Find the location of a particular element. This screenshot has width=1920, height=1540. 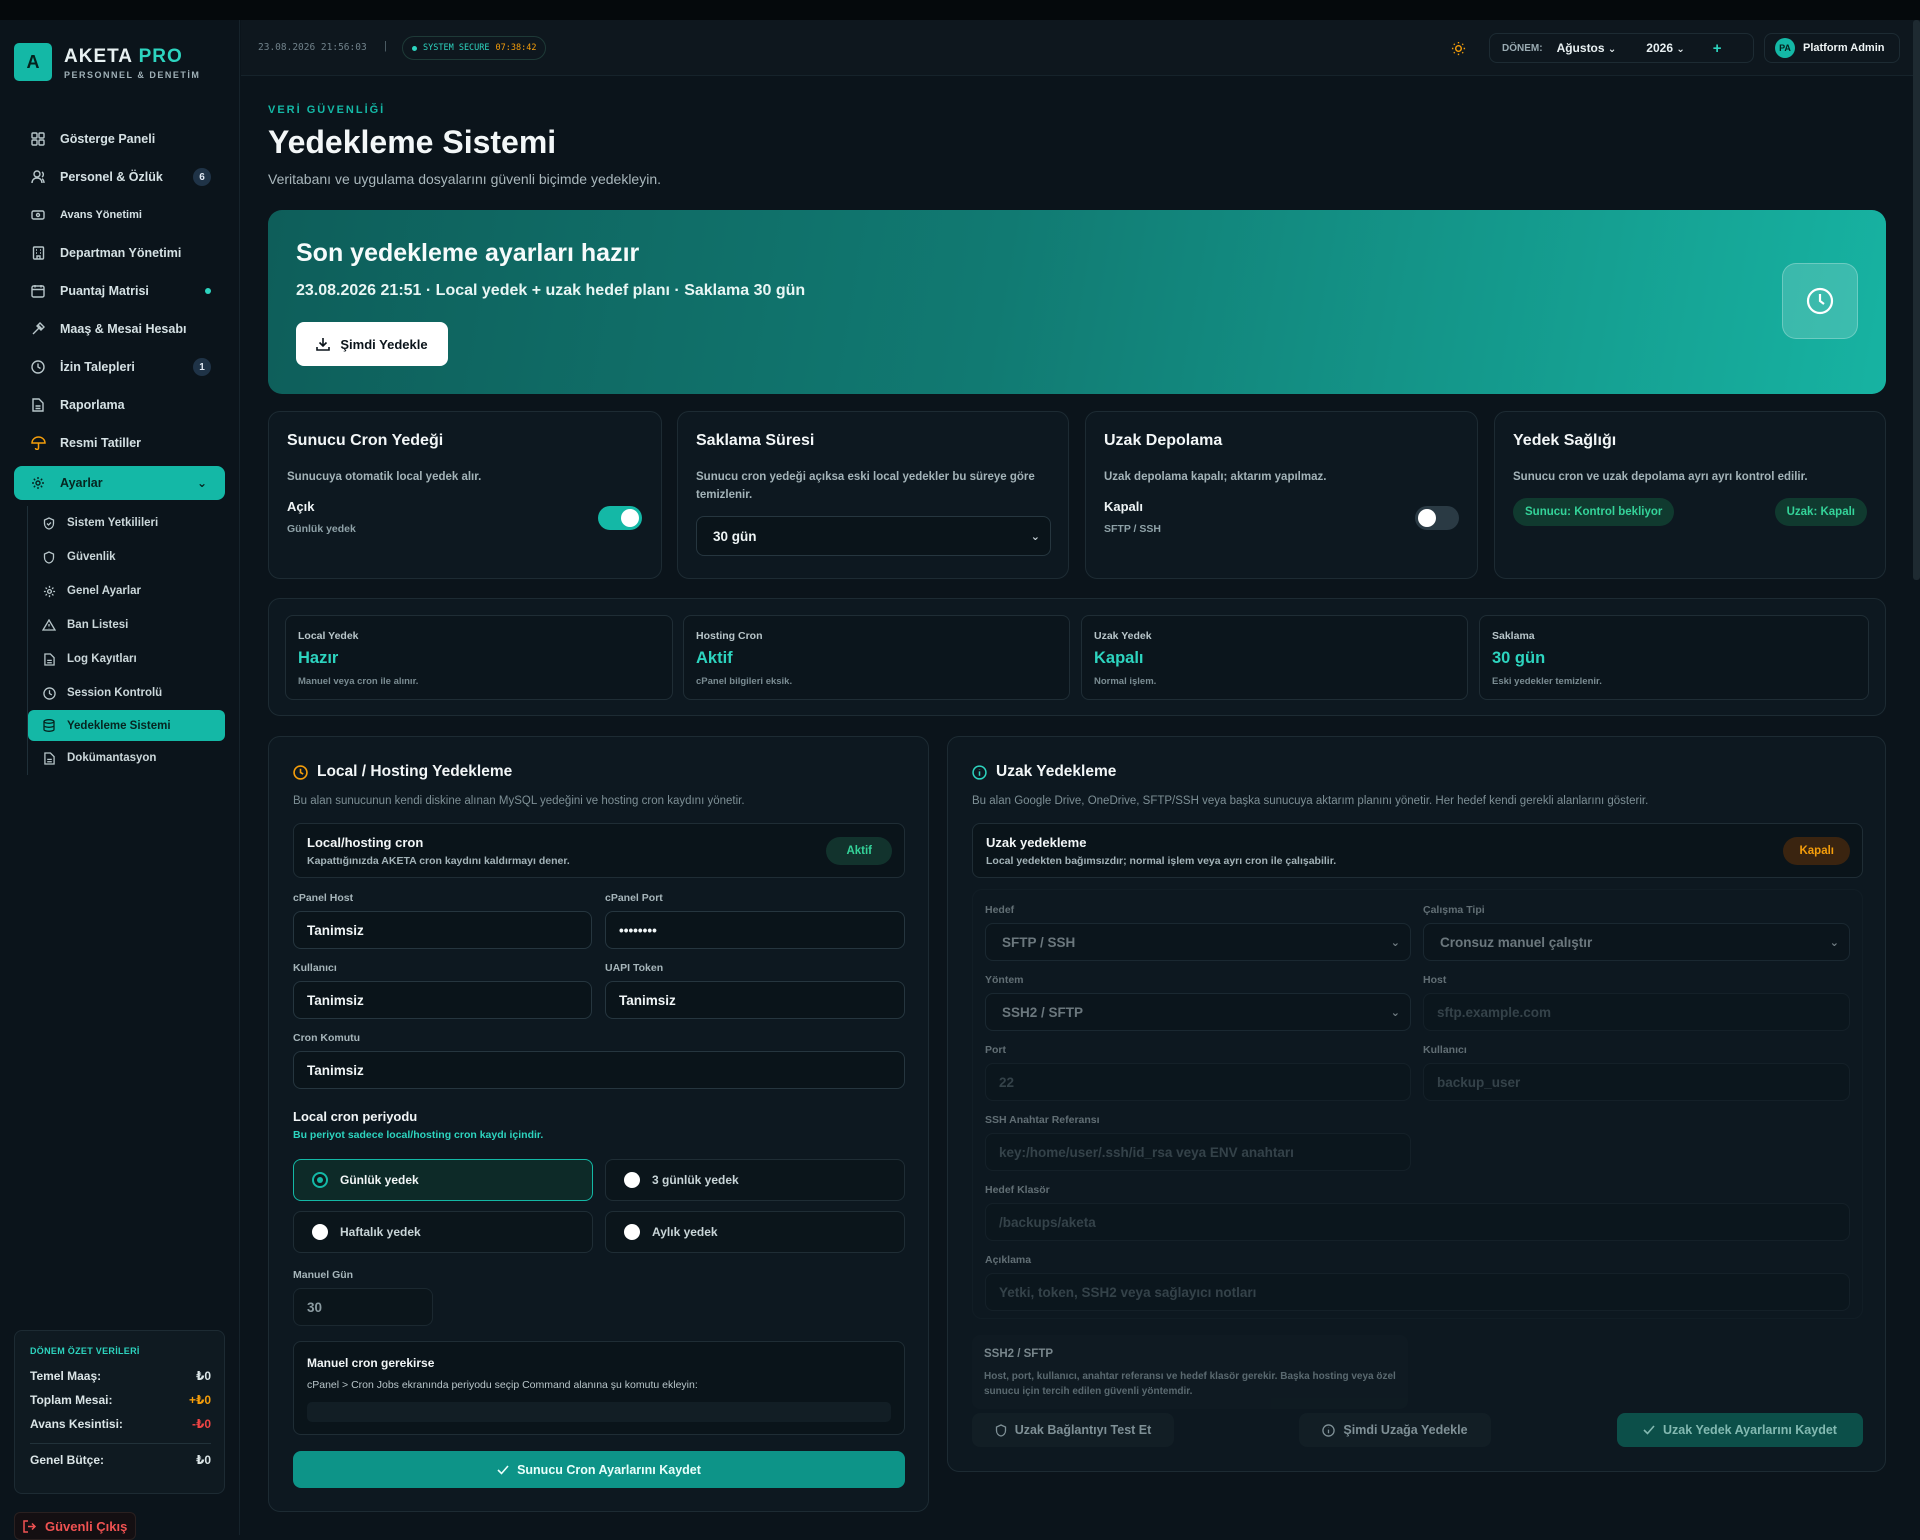

backup-now-button: Şimdi Yedekle is located at coordinates (372, 344).